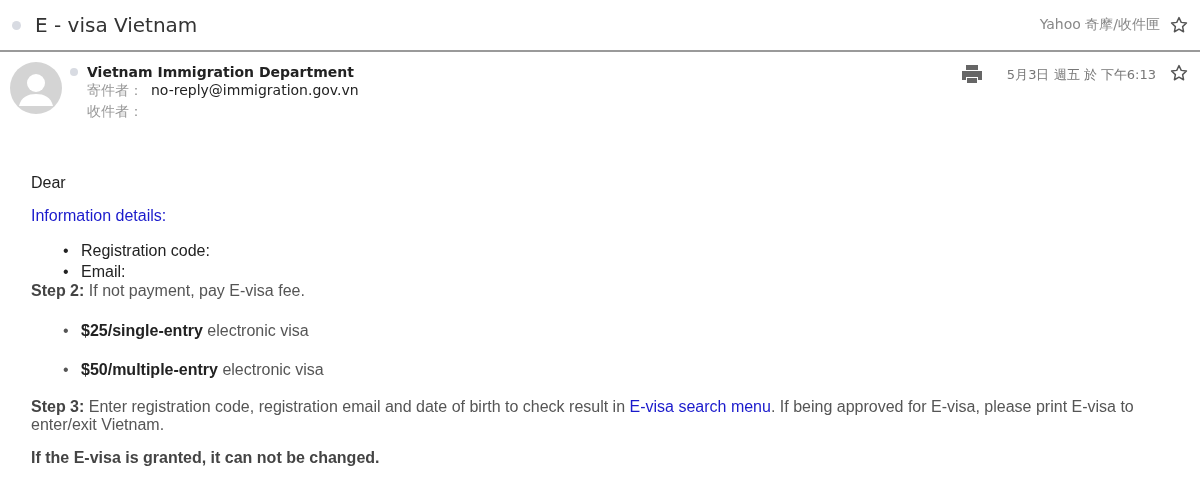 The height and width of the screenshot is (496, 1200). What do you see at coordinates (103, 272) in the screenshot?
I see `list-item: Email:` at bounding box center [103, 272].